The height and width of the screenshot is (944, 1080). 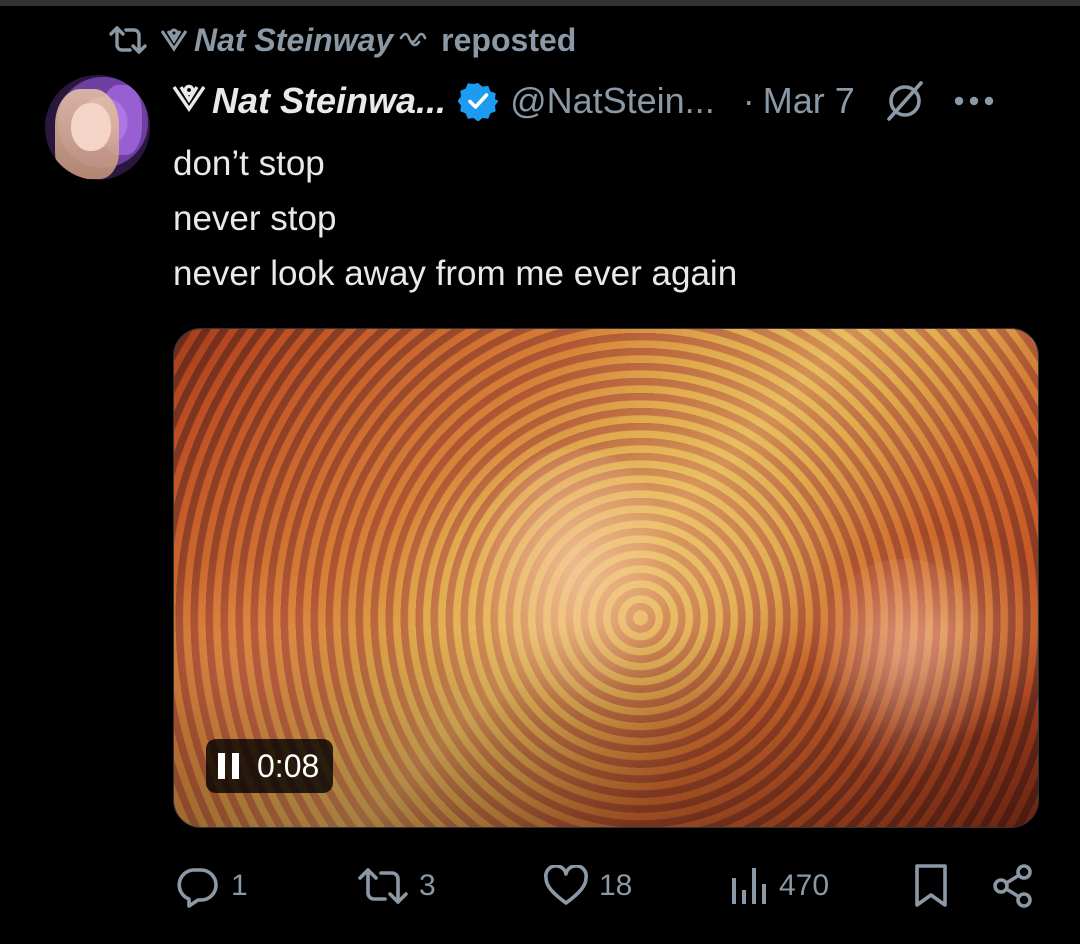 What do you see at coordinates (540, 3) in the screenshot?
I see `top-divider` at bounding box center [540, 3].